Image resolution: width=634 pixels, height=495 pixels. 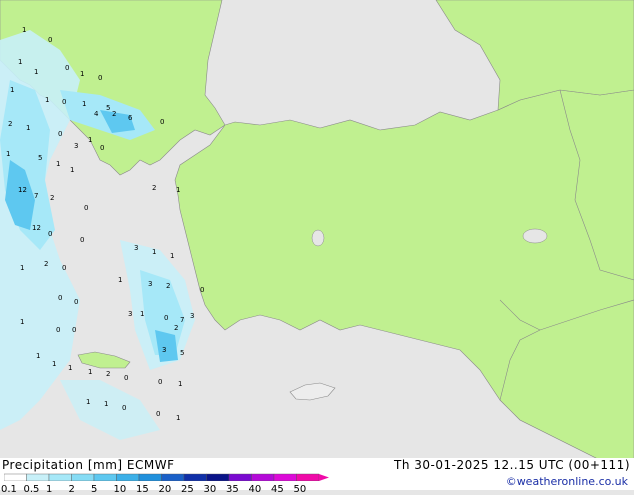 I want to click on scale-arrow, so click(x=324, y=477).